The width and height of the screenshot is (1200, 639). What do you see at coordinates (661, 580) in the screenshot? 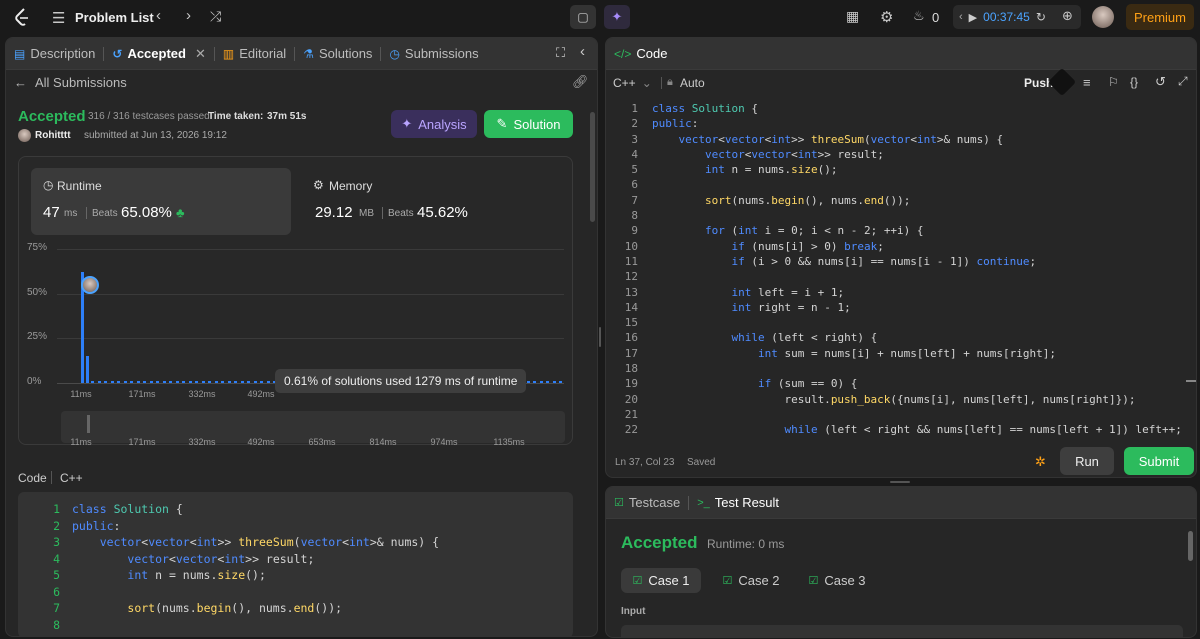
I see `case-1-tab: ☑ Case 1` at bounding box center [661, 580].